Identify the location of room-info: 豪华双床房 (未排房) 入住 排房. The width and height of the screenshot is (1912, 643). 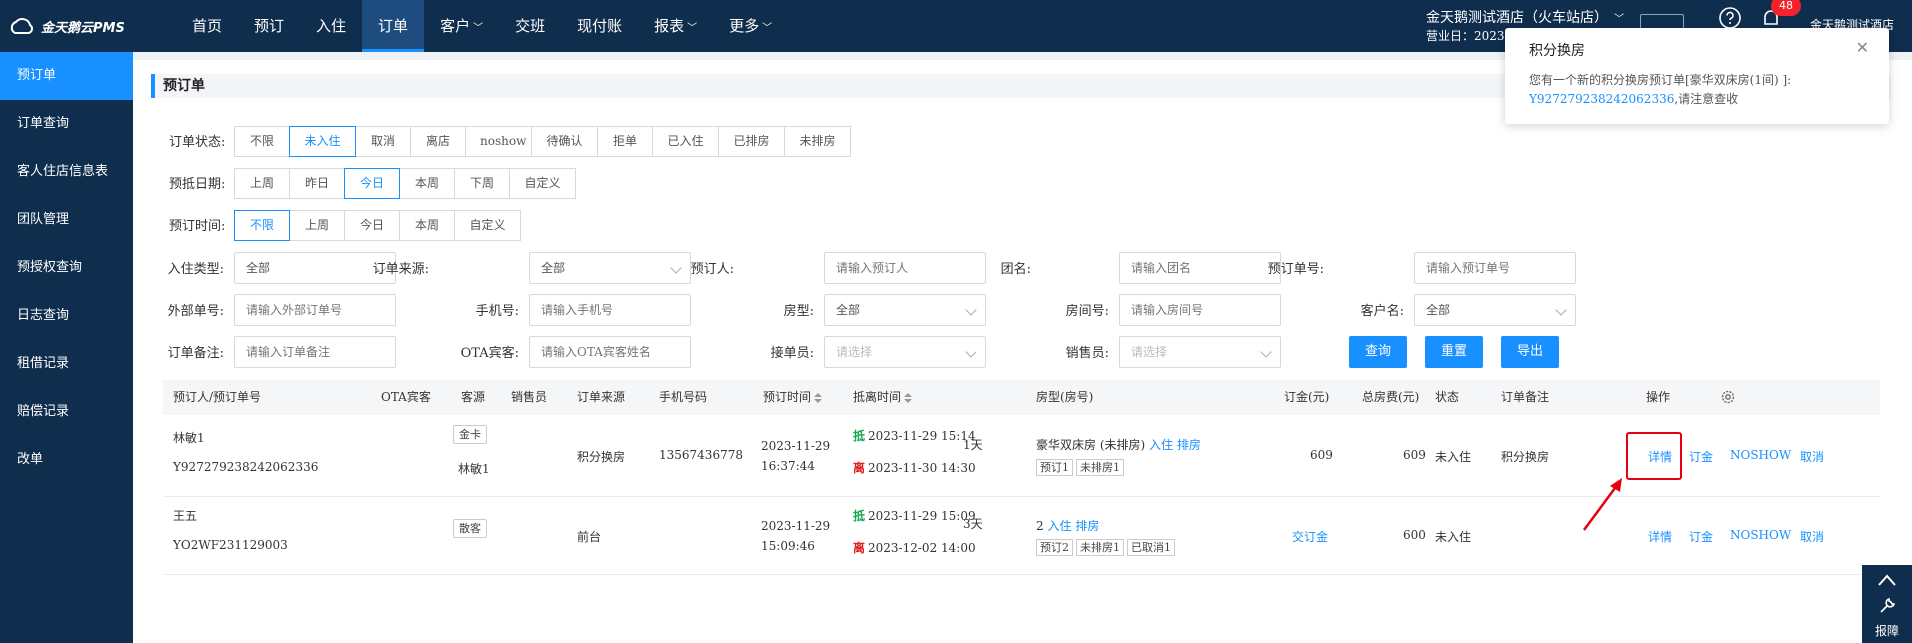
(1118, 444).